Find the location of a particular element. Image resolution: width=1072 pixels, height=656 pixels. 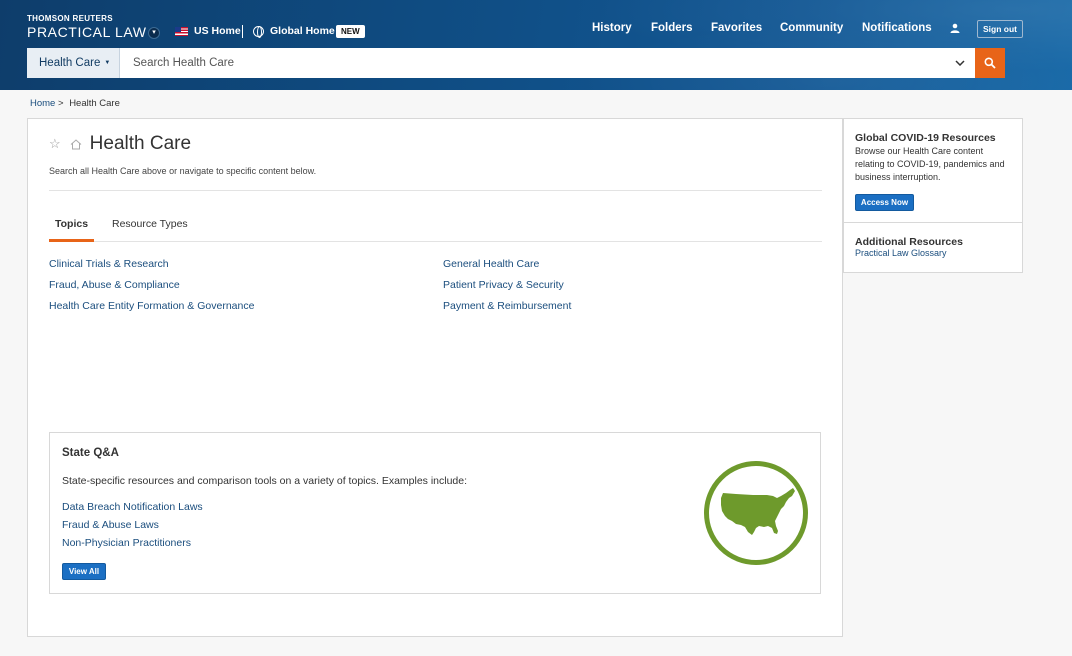

caret-down-icon: ▼ is located at coordinates (107, 63).